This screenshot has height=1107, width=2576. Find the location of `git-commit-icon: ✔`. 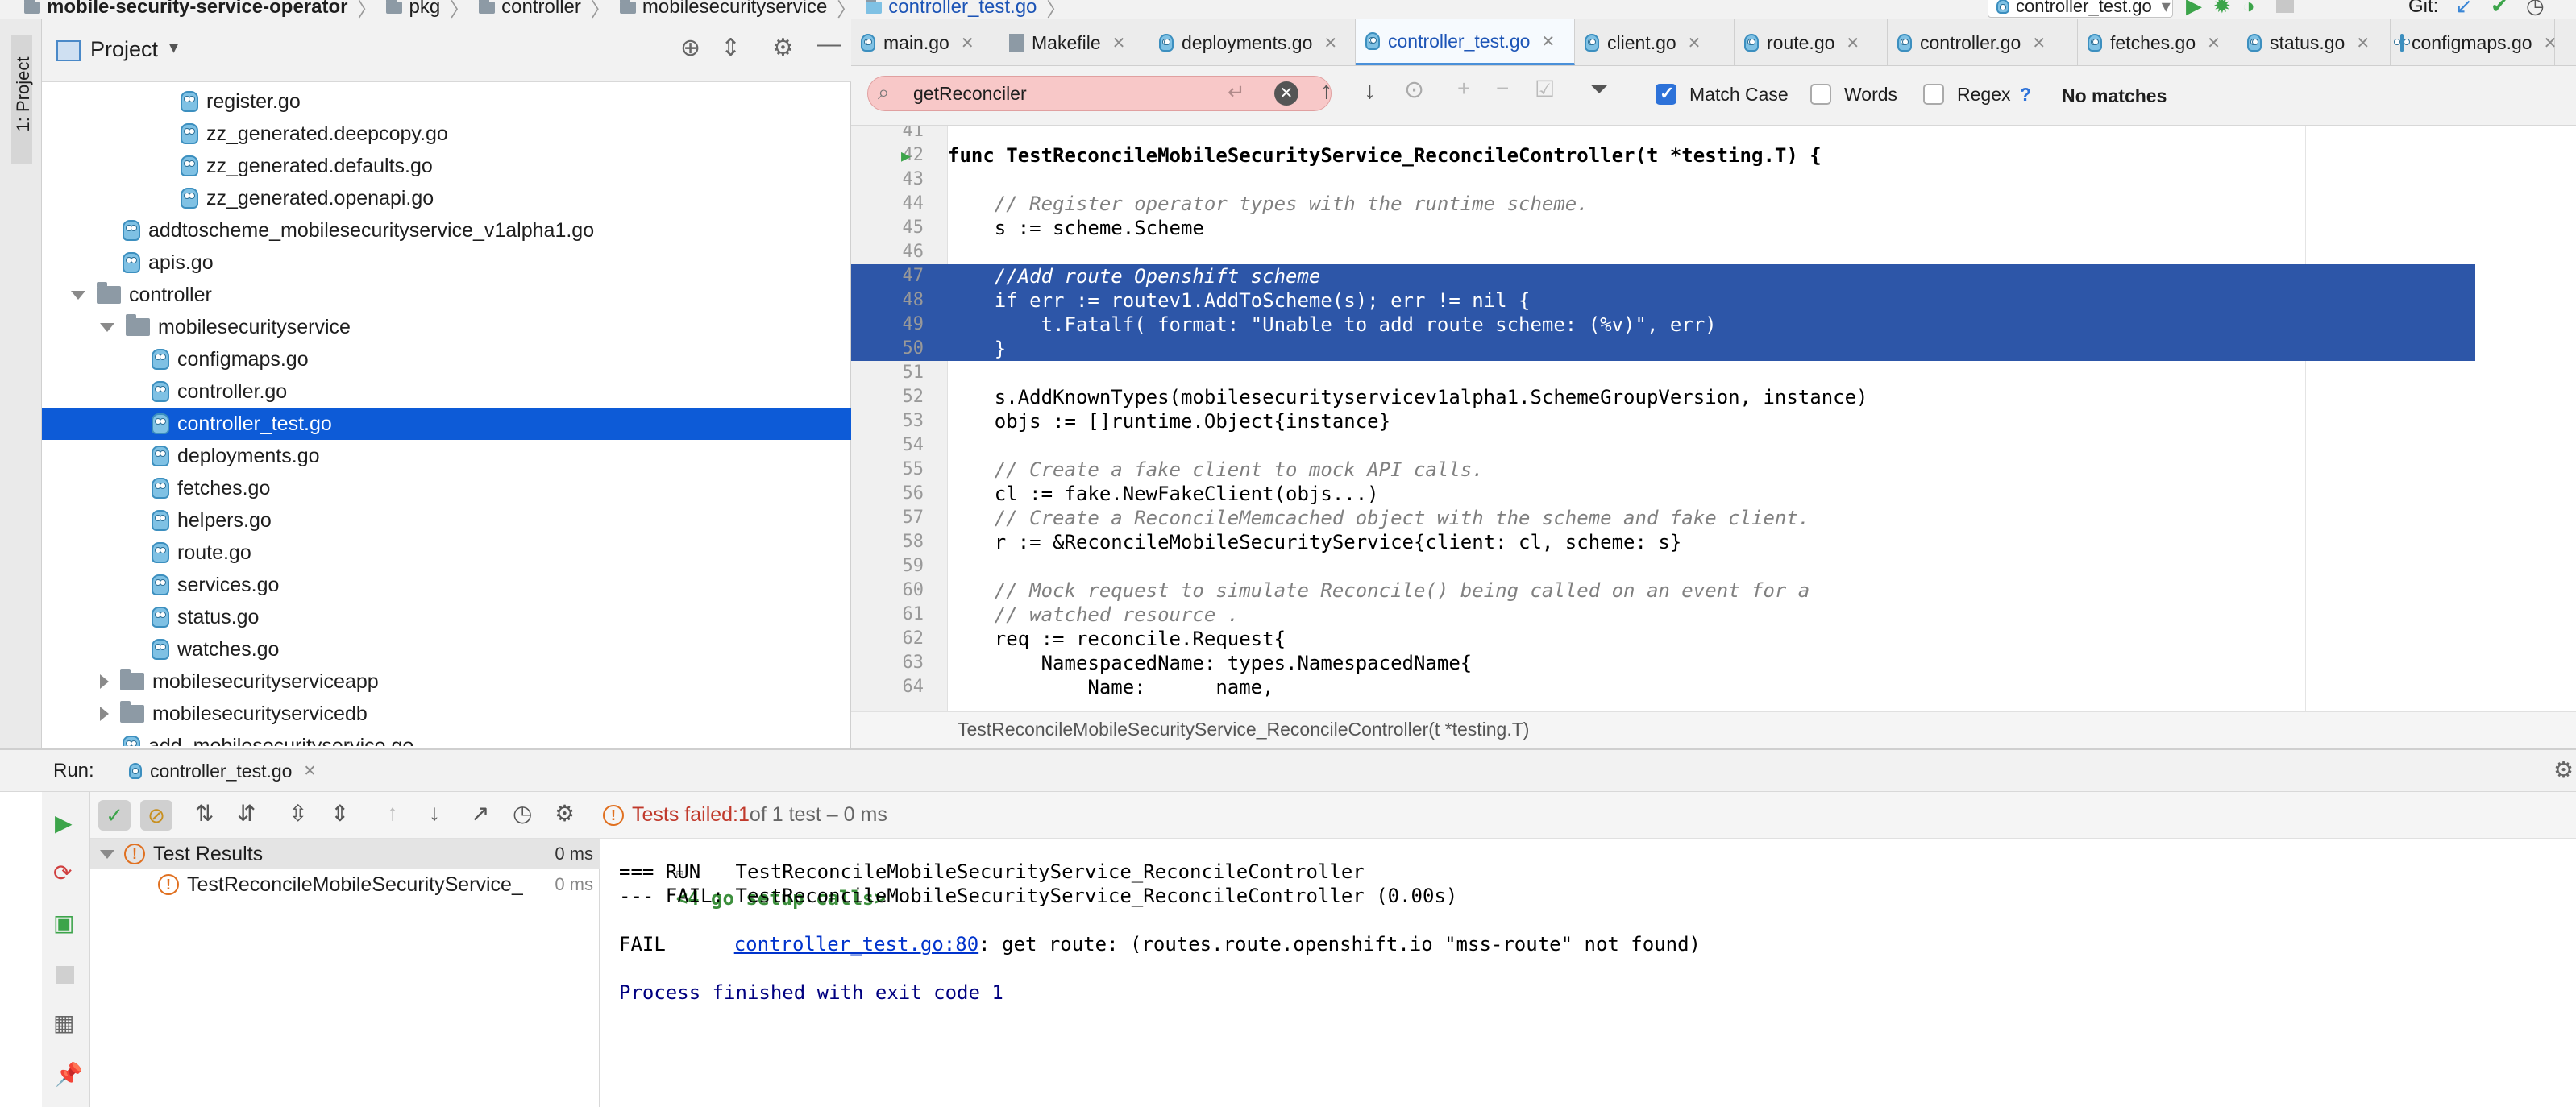

git-commit-icon: ✔ is located at coordinates (2499, 9).